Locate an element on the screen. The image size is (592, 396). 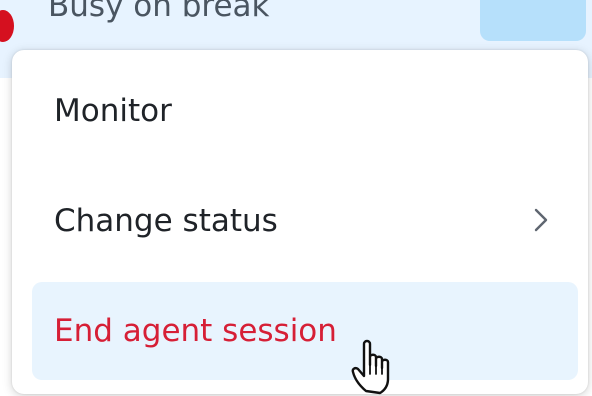
menu-item-label: Change status is located at coordinates (166, 221).